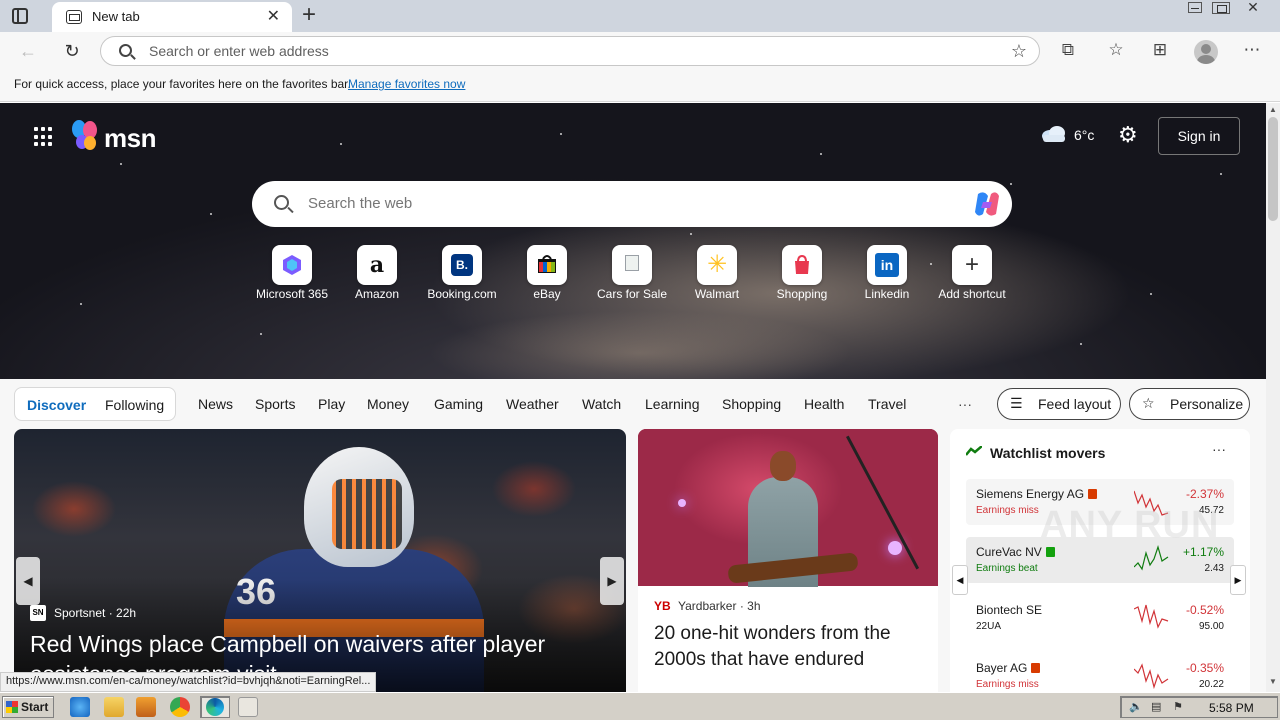  I want to click on app-launcher-icon, so click(44, 137).